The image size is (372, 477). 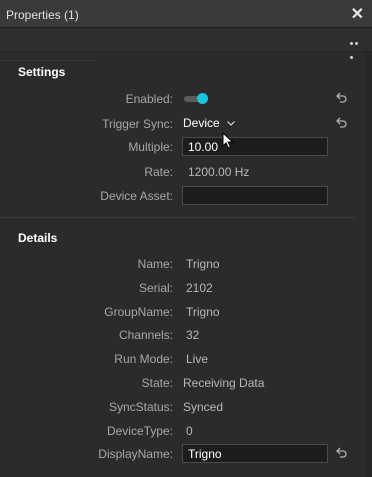 What do you see at coordinates (255, 146) in the screenshot?
I see `multiple-input: 10.00` at bounding box center [255, 146].